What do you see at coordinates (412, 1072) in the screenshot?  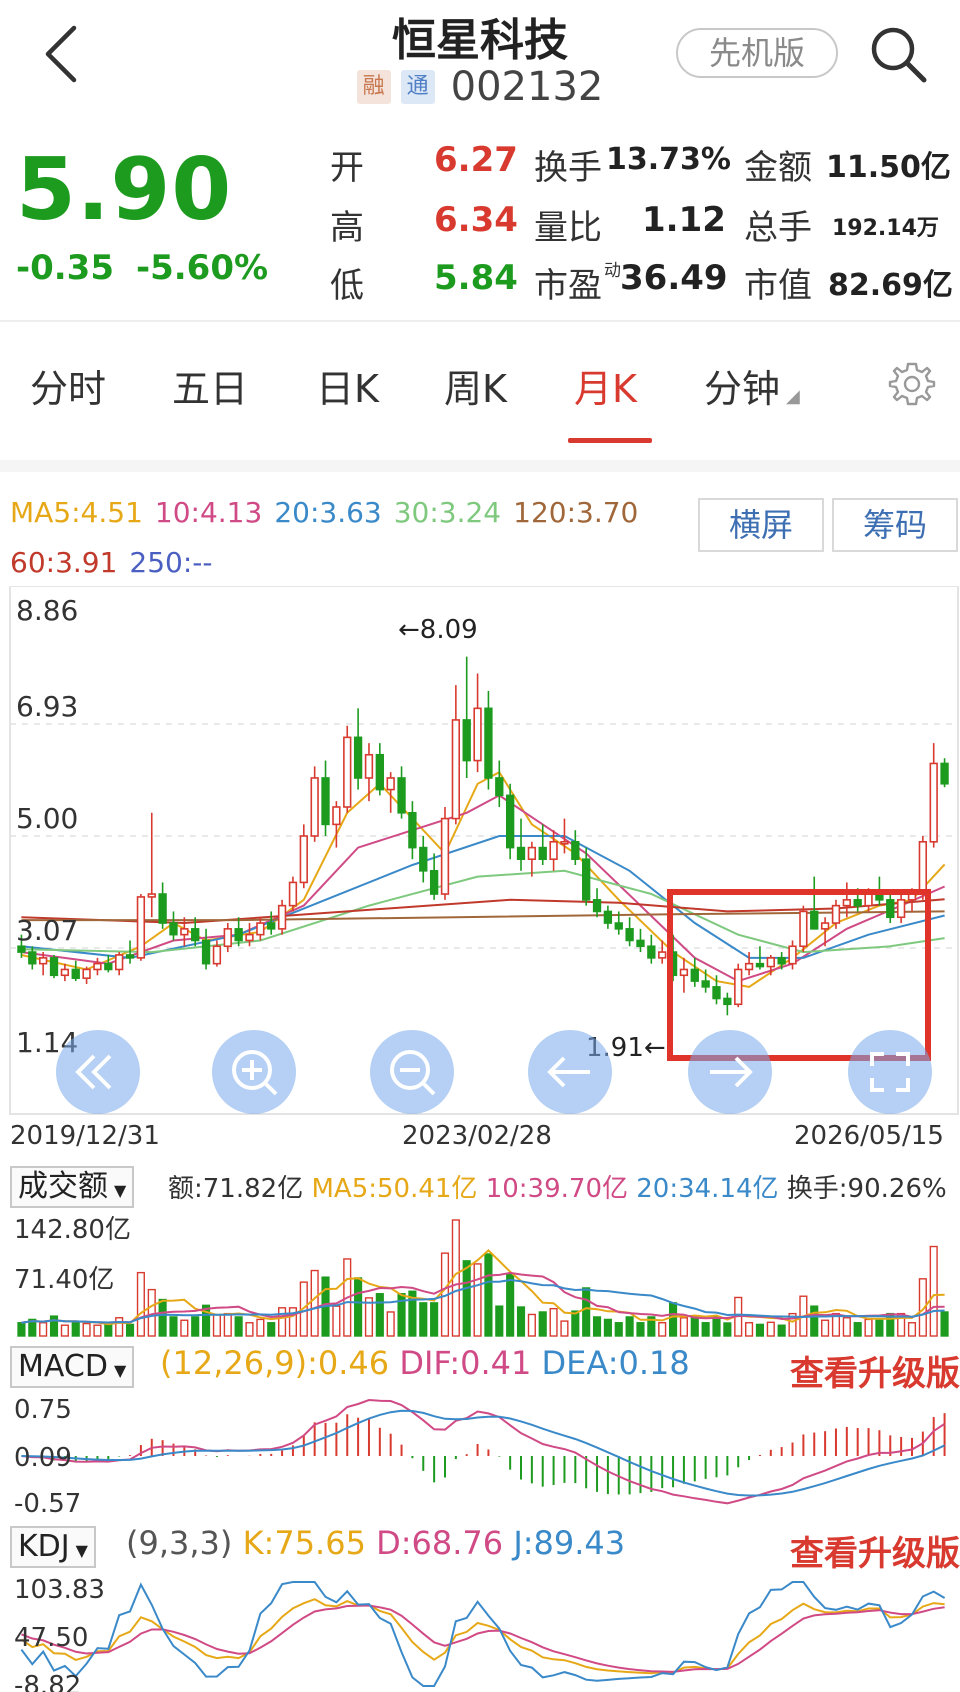 I see `zoom-out-button` at bounding box center [412, 1072].